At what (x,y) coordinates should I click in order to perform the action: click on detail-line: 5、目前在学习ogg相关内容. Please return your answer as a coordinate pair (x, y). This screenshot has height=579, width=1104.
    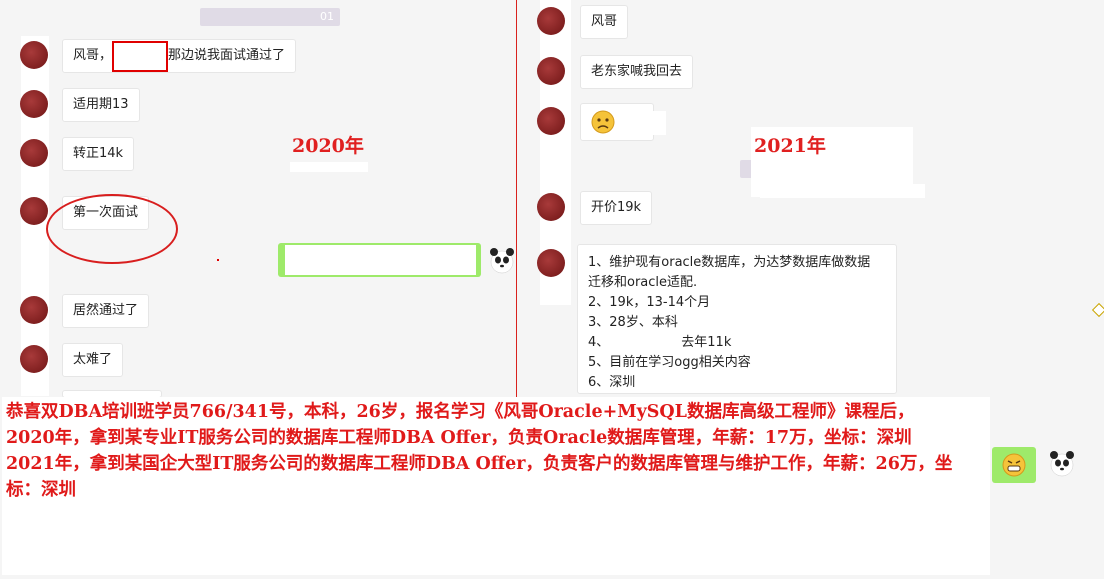
    Looking at the image, I should click on (669, 362).